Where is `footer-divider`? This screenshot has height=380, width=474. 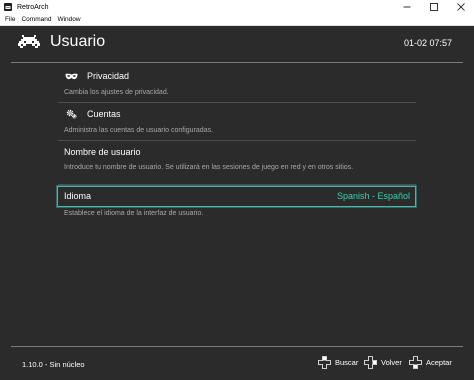 footer-divider is located at coordinates (237, 346).